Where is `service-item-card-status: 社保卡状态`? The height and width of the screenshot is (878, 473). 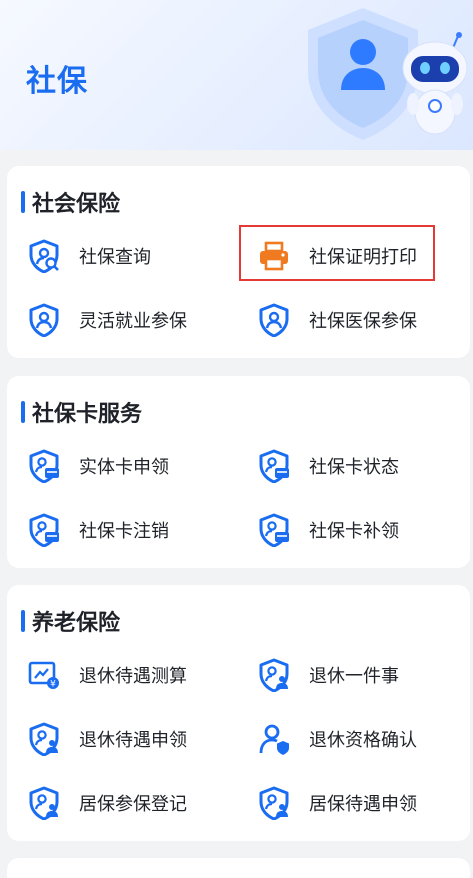 service-item-card-status: 社保卡状态 is located at coordinates (328, 466).